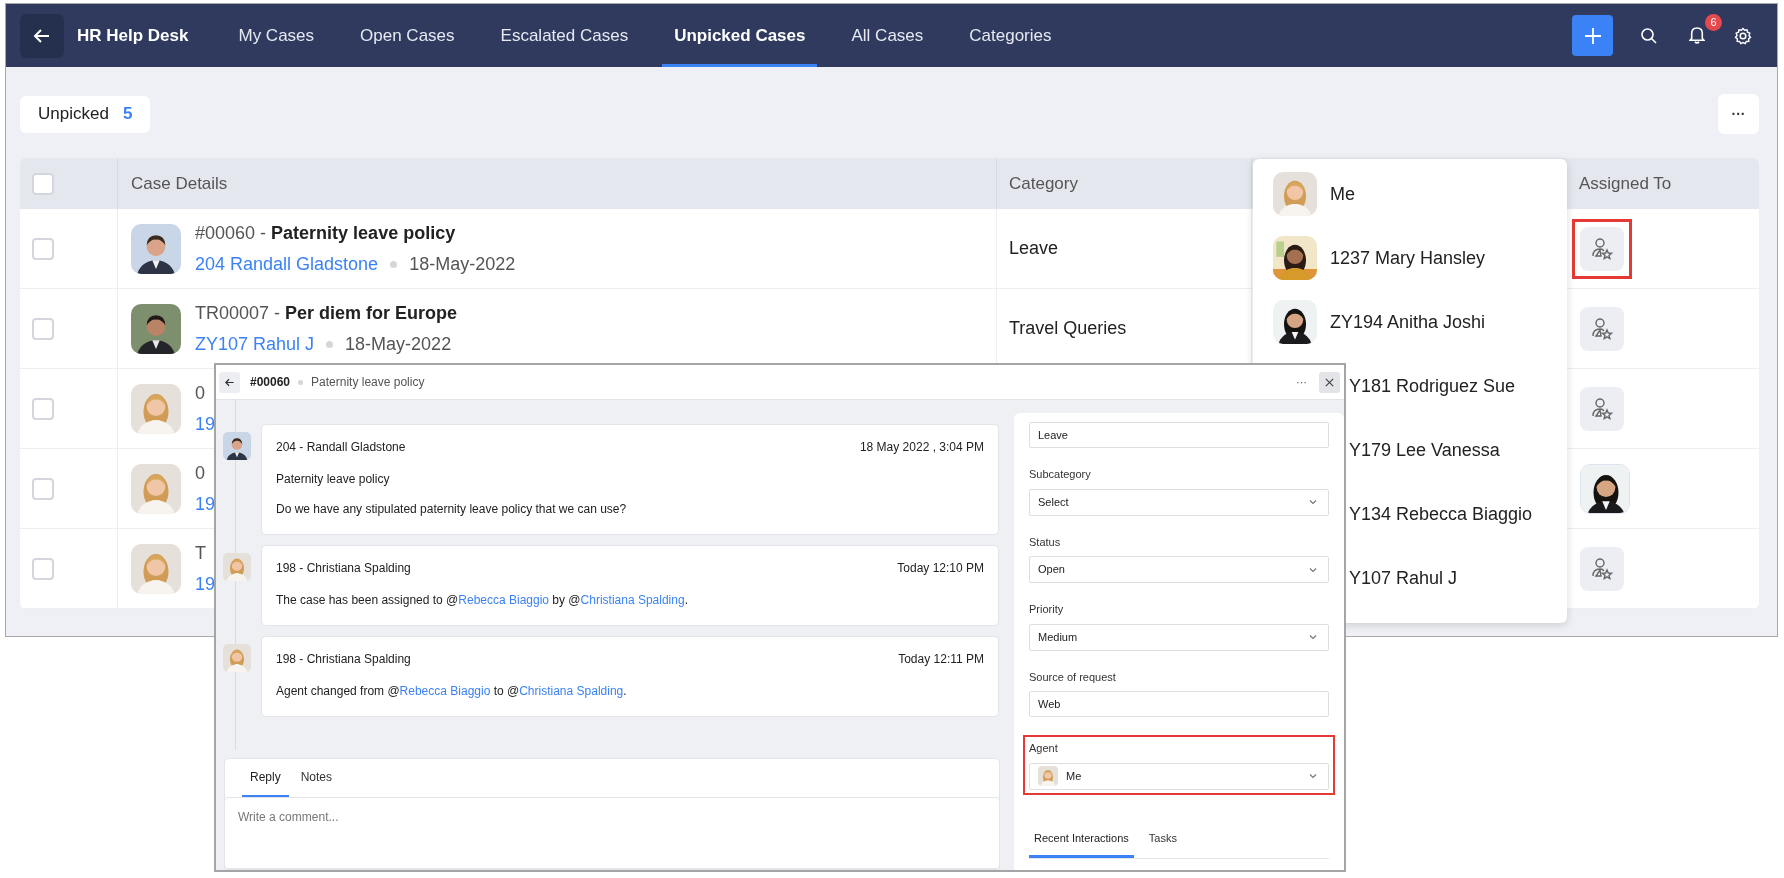 Image resolution: width=1784 pixels, height=878 pixels. What do you see at coordinates (1410, 258) in the screenshot?
I see `menu-item: 1237 Mary Hansley` at bounding box center [1410, 258].